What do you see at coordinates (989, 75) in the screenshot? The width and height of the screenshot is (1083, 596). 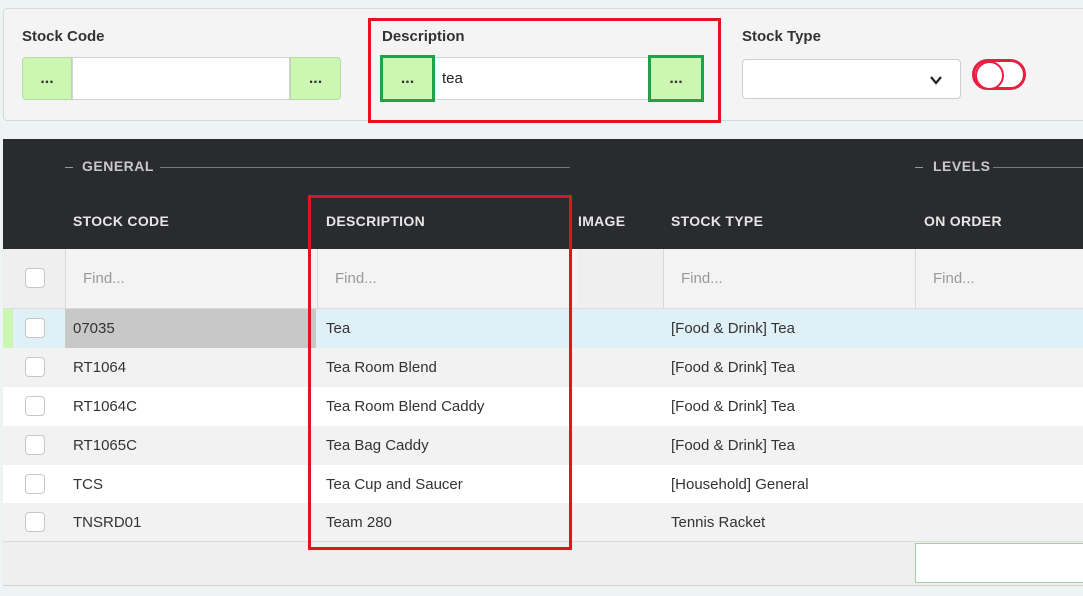 I see `toggle-knob` at bounding box center [989, 75].